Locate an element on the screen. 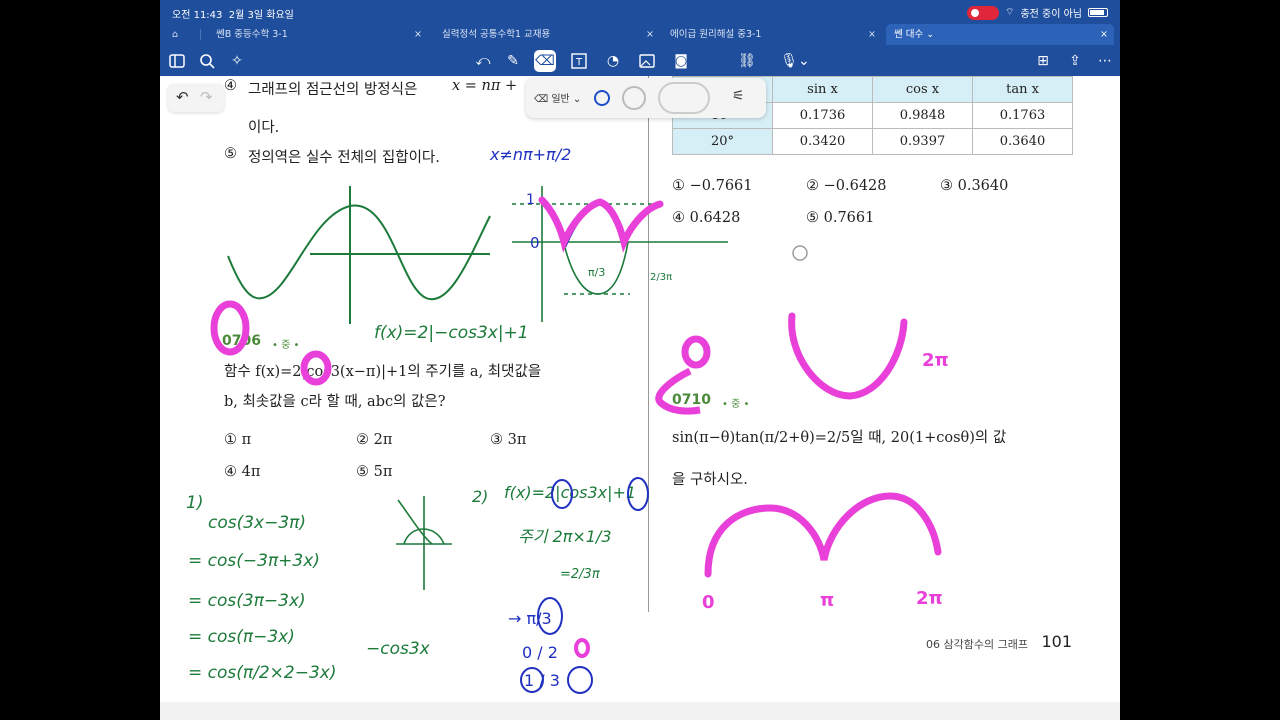  question-text: sin(π−θ)tan(π/2+θ)=2/5일 때, 20(1+cosθ)의 값 is located at coordinates (839, 438).